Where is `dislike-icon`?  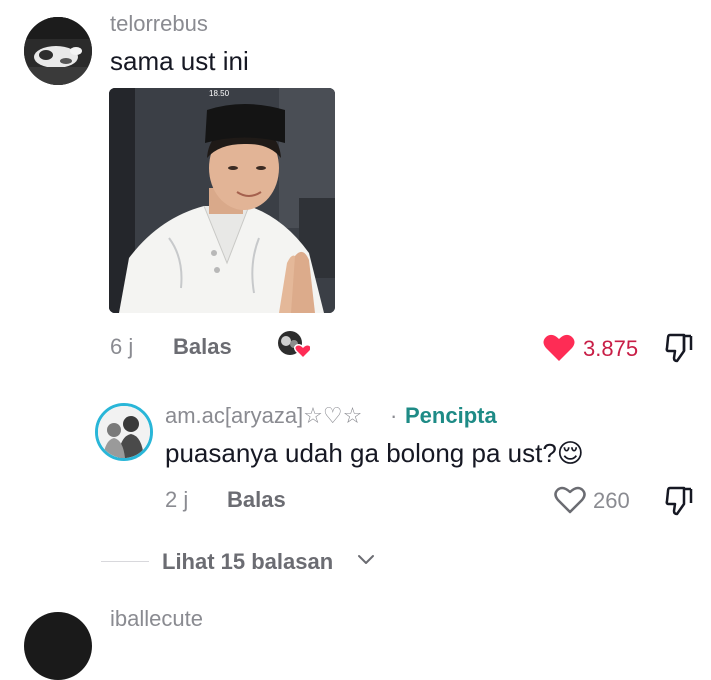
dislike-icon is located at coordinates (679, 348).